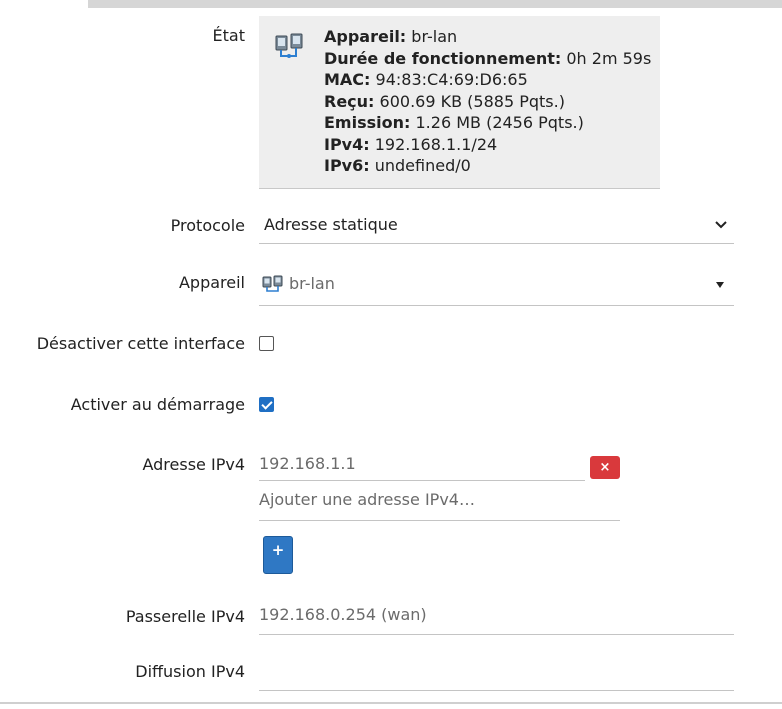 Image resolution: width=782 pixels, height=709 pixels. I want to click on bottom-divider, so click(391, 703).